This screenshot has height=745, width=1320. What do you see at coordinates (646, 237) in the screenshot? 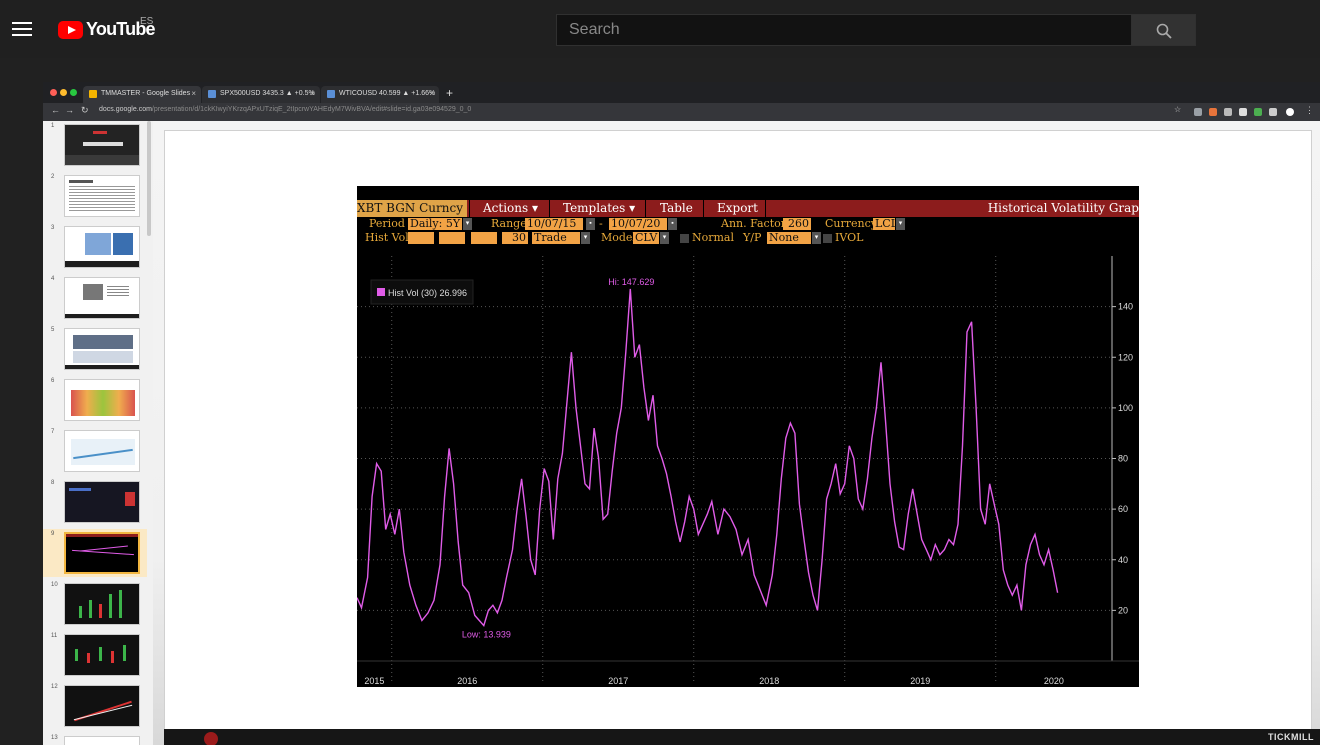
I see `model-field: CLV` at bounding box center [646, 237].